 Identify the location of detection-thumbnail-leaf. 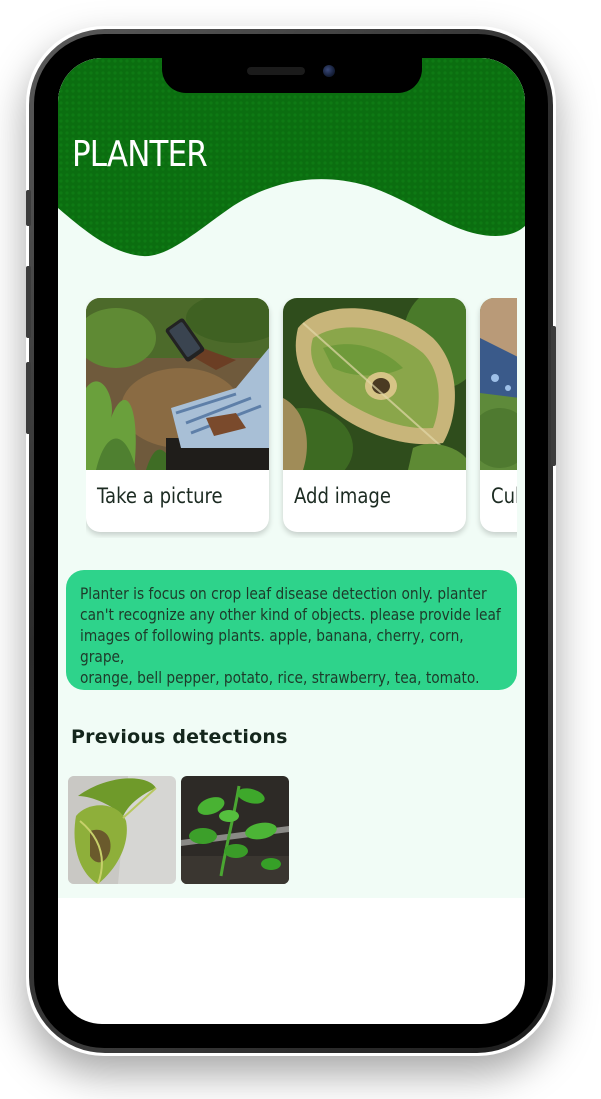
(122, 830).